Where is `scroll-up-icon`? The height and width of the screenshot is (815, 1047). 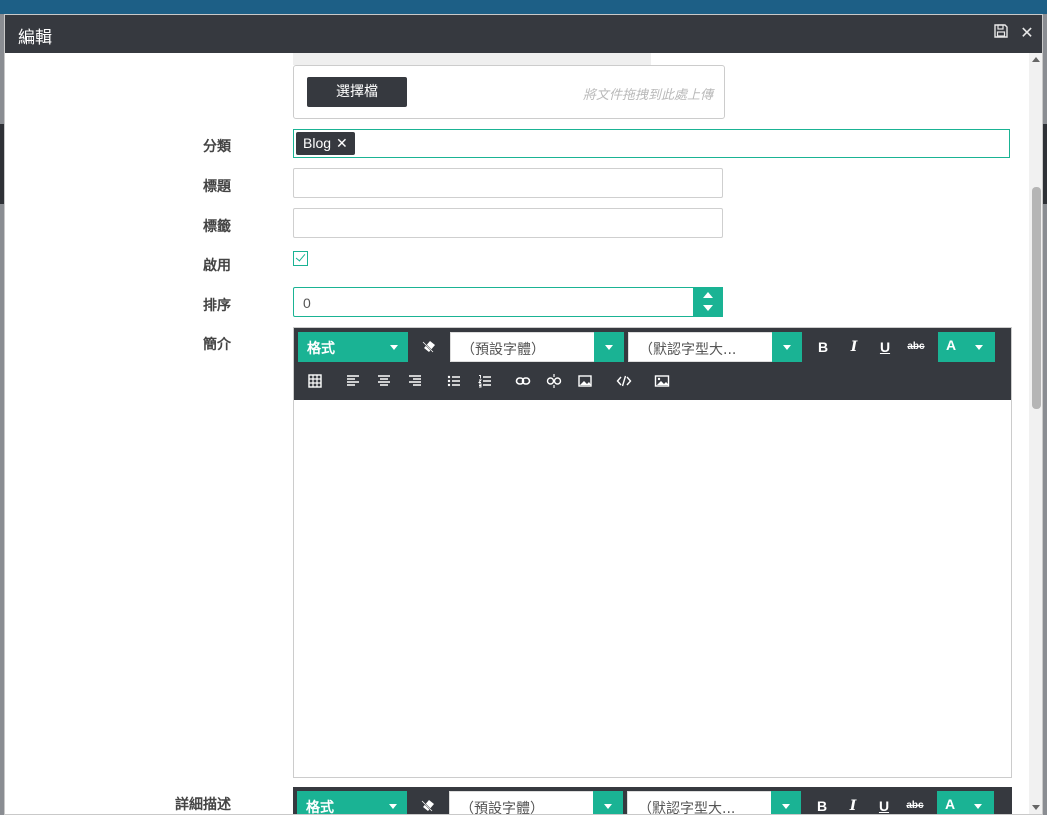 scroll-up-icon is located at coordinates (1036, 59).